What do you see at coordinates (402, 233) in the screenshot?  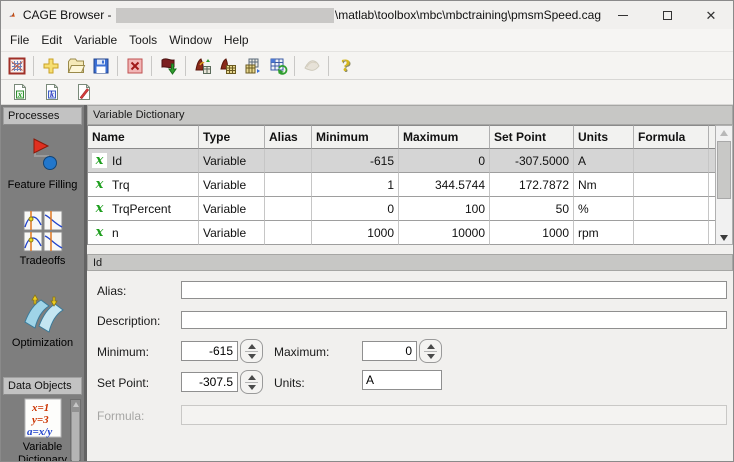 I see `table-row-n: xn Variable 1000 10000 1000 rpm` at bounding box center [402, 233].